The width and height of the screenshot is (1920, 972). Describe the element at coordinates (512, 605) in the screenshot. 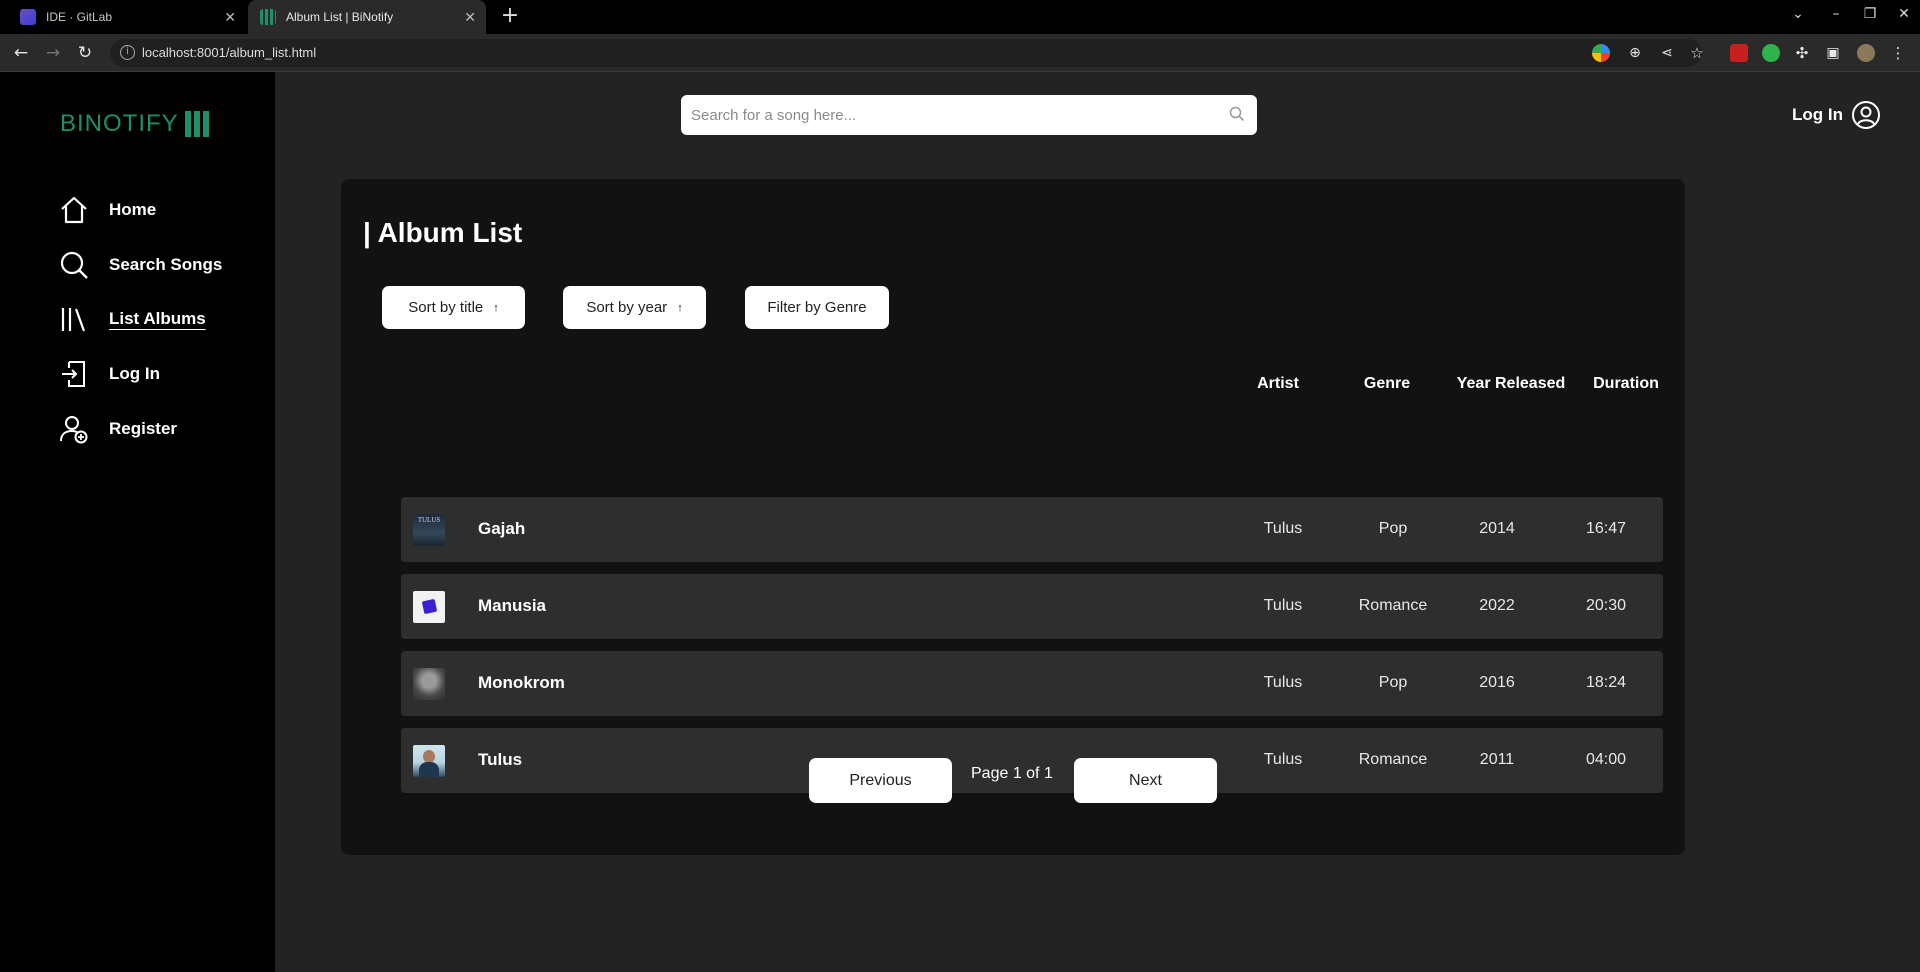

I see `album-title: Manusia` at that location.